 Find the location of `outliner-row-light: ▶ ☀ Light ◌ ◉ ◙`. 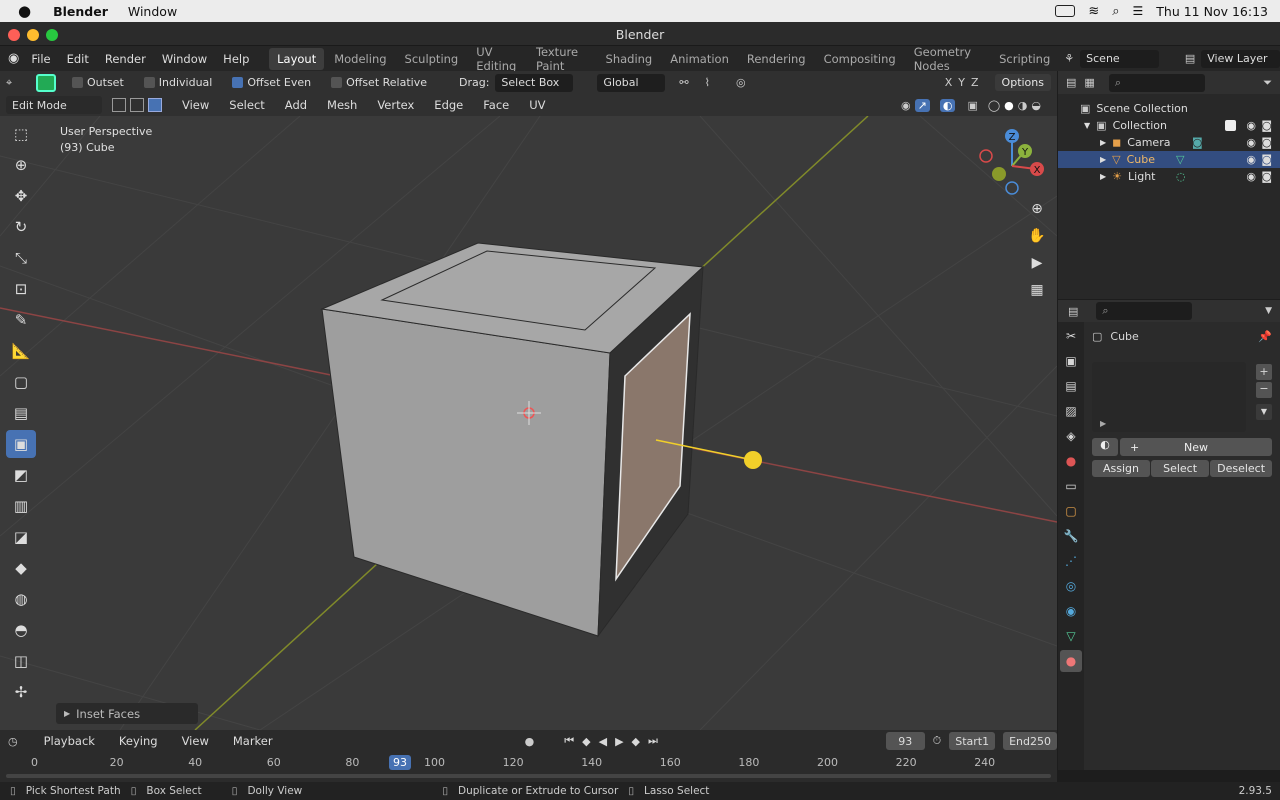

outliner-row-light: ▶ ☀ Light ◌ ◉ ◙ is located at coordinates (1169, 176).